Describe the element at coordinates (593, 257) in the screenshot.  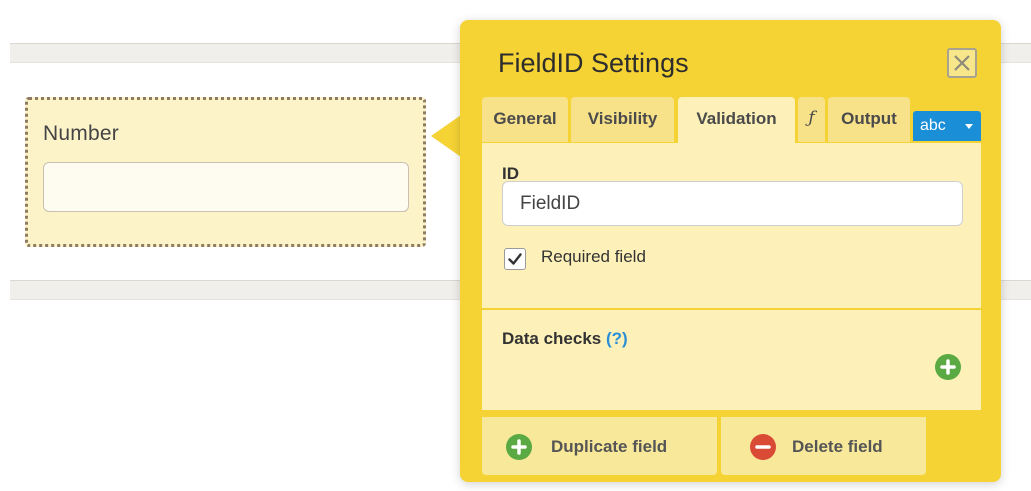
I see `required-label: Required field` at that location.